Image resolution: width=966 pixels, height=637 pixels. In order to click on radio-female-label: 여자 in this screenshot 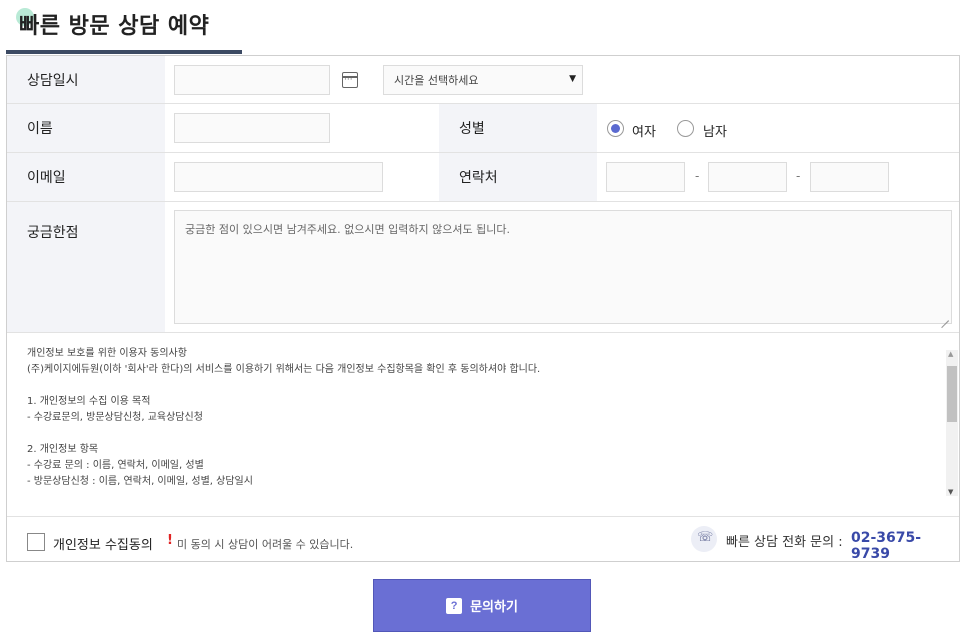, I will do `click(644, 132)`.